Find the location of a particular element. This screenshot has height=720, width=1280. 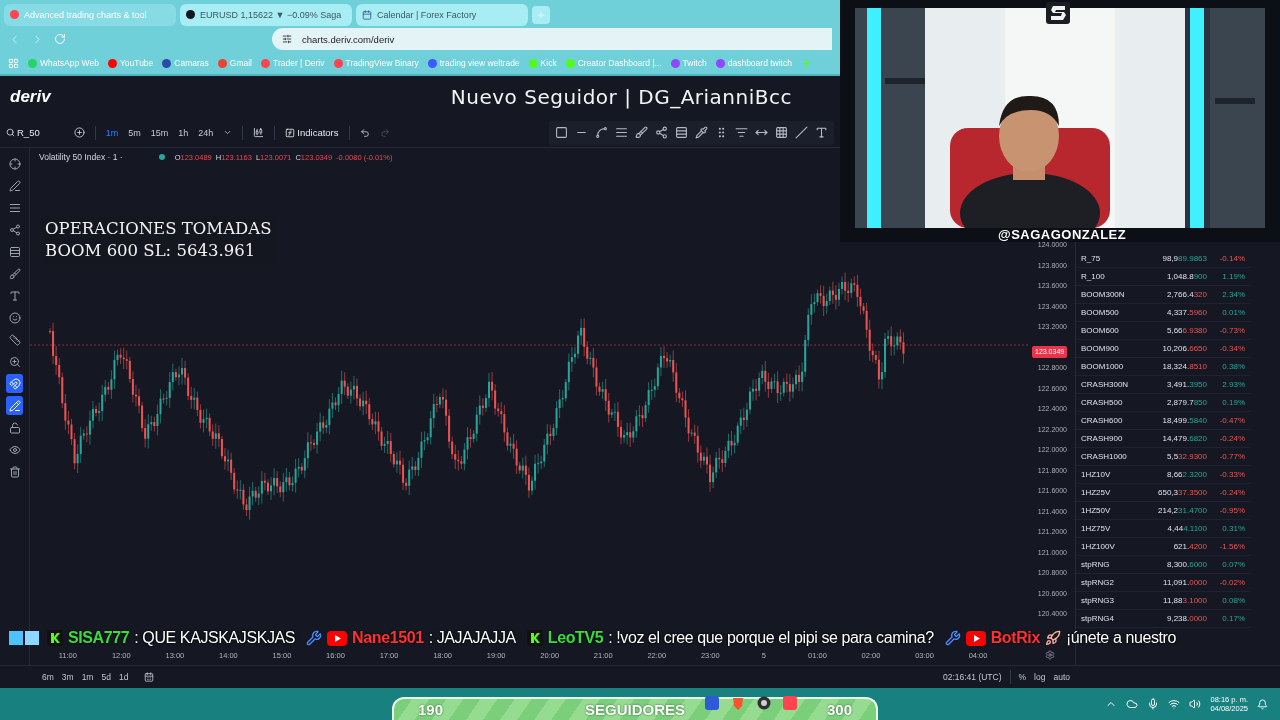

address-field: charts.deriv.com/deriv is located at coordinates (552, 39).